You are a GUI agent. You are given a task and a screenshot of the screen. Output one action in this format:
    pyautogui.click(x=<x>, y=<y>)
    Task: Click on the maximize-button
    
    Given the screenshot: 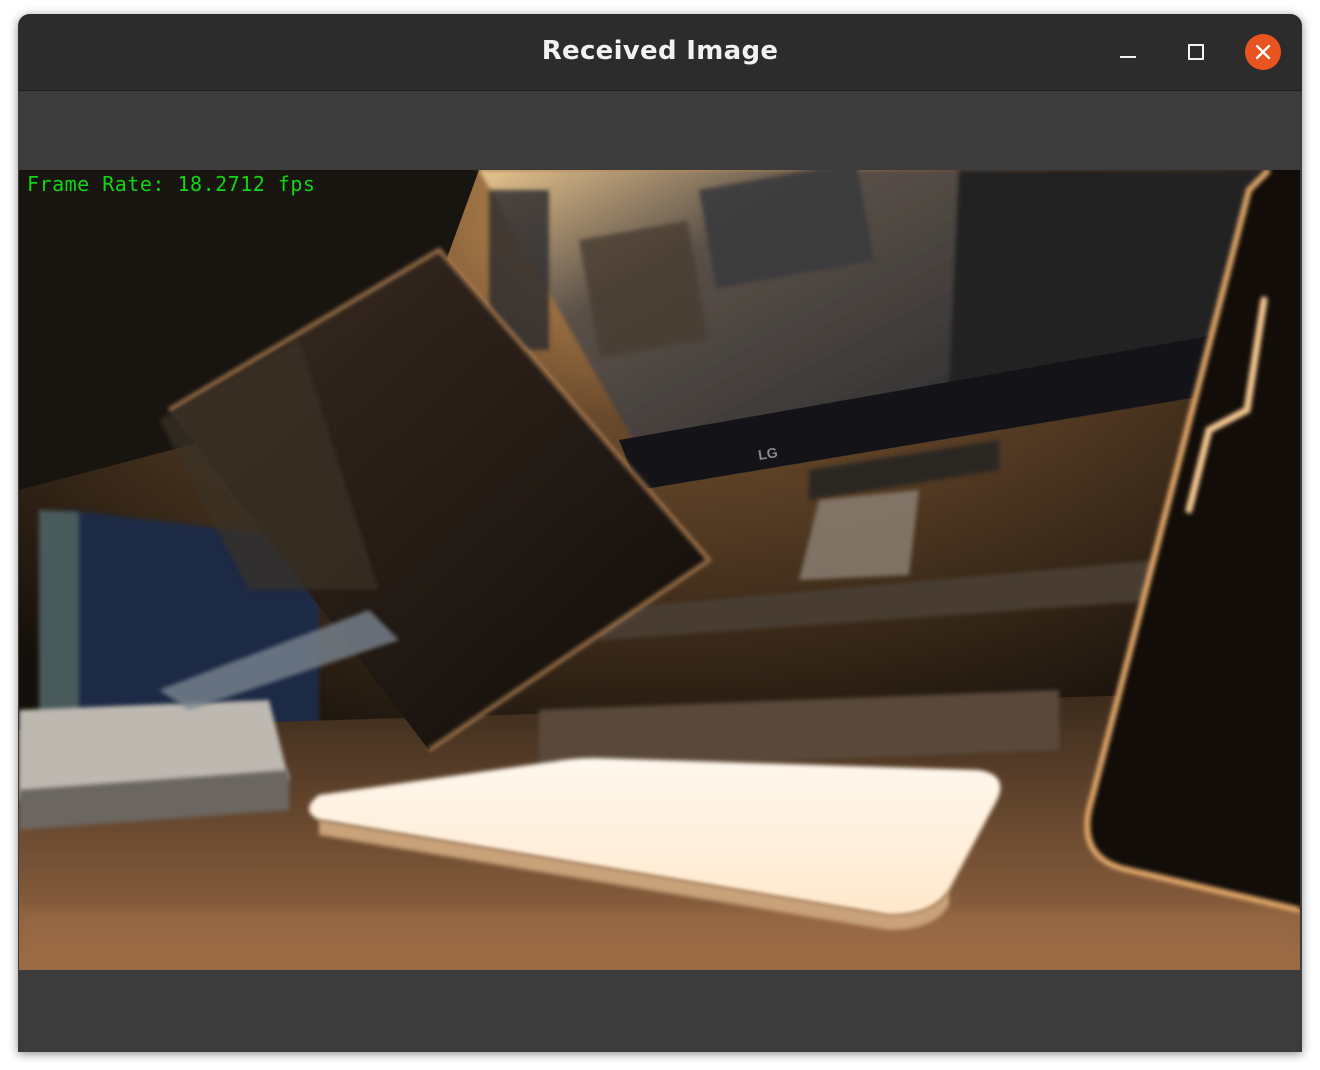 What is the action you would take?
    pyautogui.click(x=1196, y=52)
    